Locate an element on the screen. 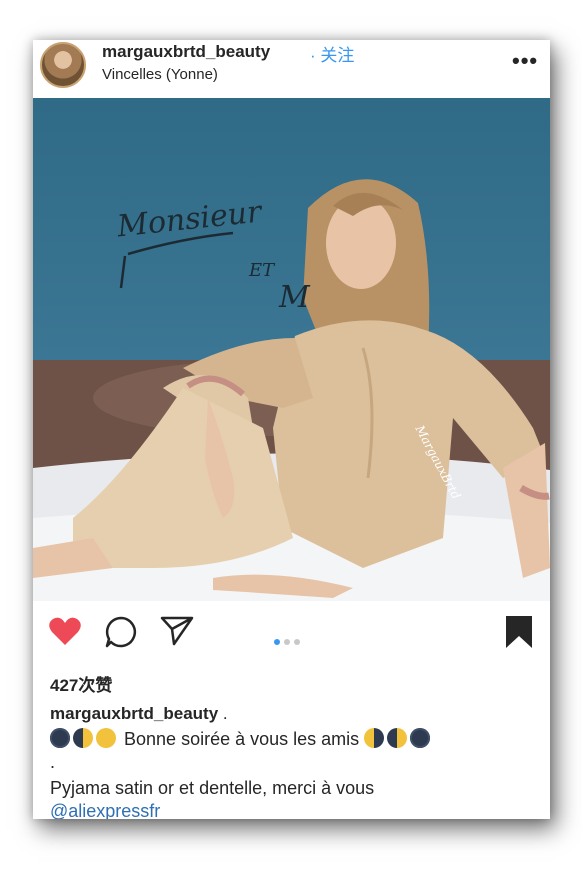  caption-username-text: margauxbrtd_beauty is located at coordinates (134, 713).